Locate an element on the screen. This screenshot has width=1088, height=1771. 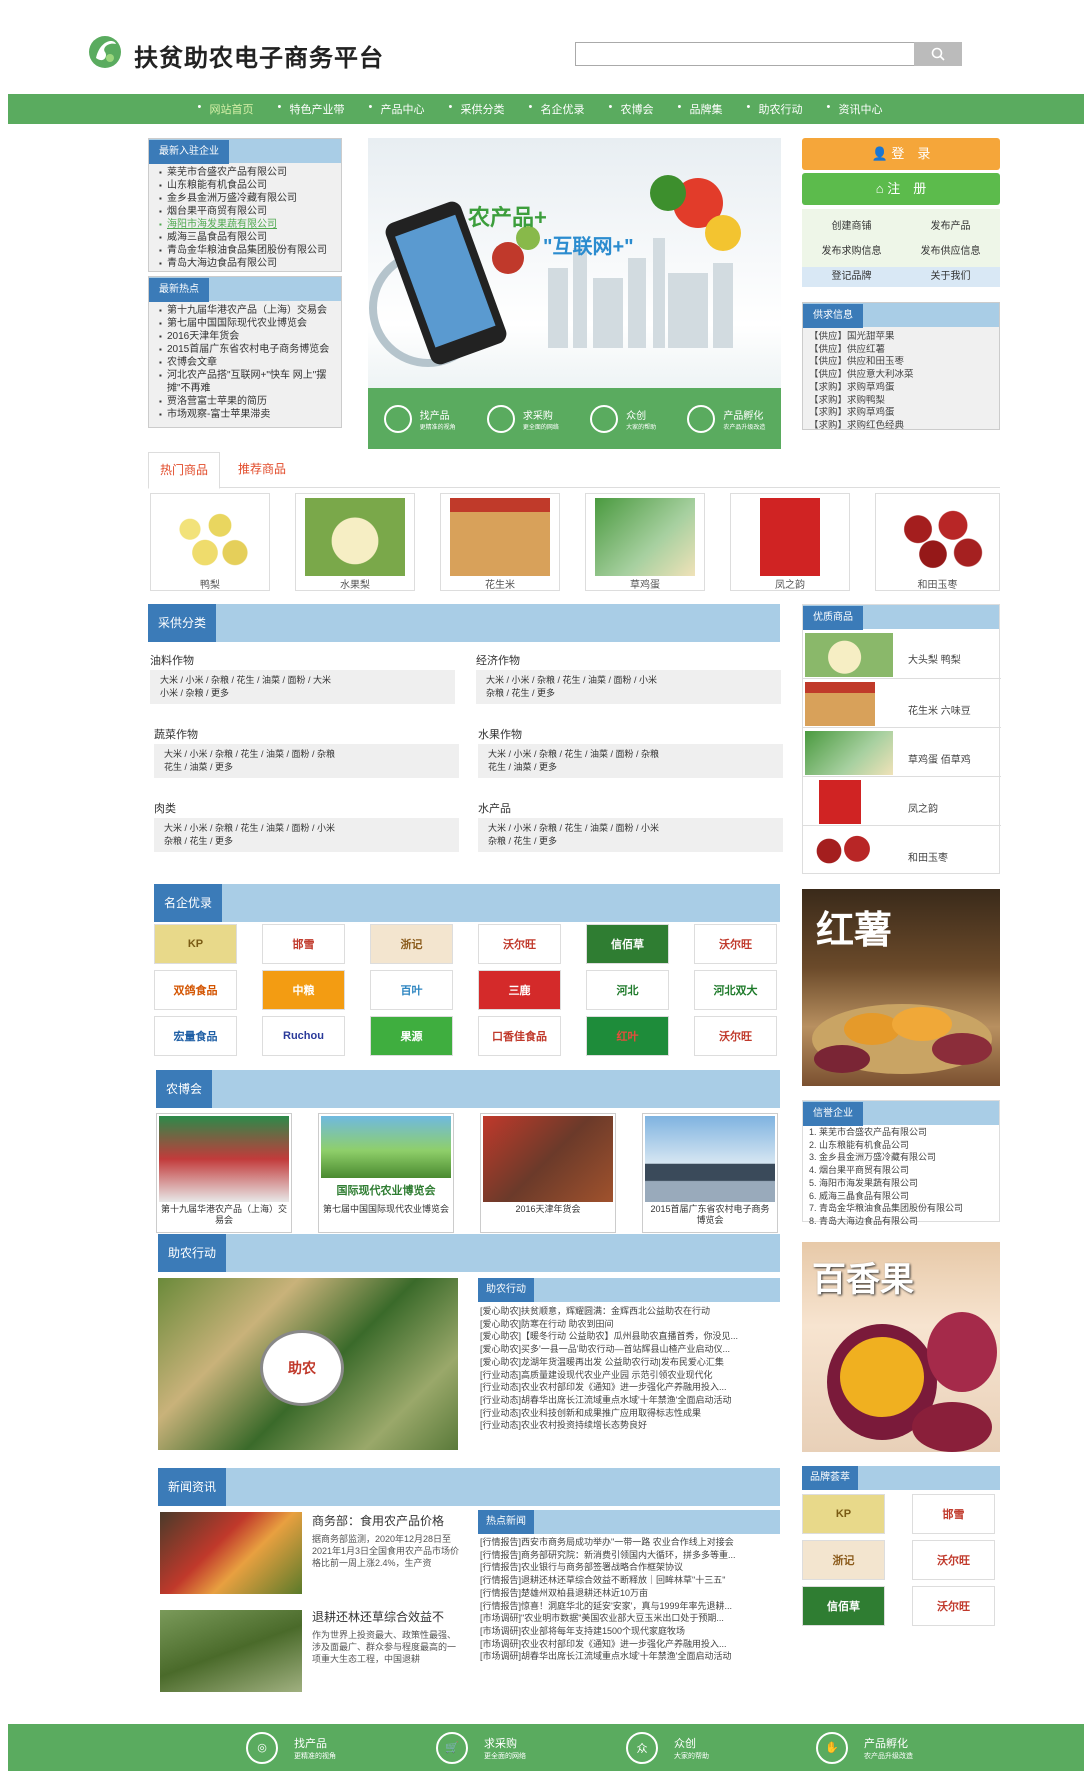
nav-home: 网站首页 is located at coordinates (232, 109).